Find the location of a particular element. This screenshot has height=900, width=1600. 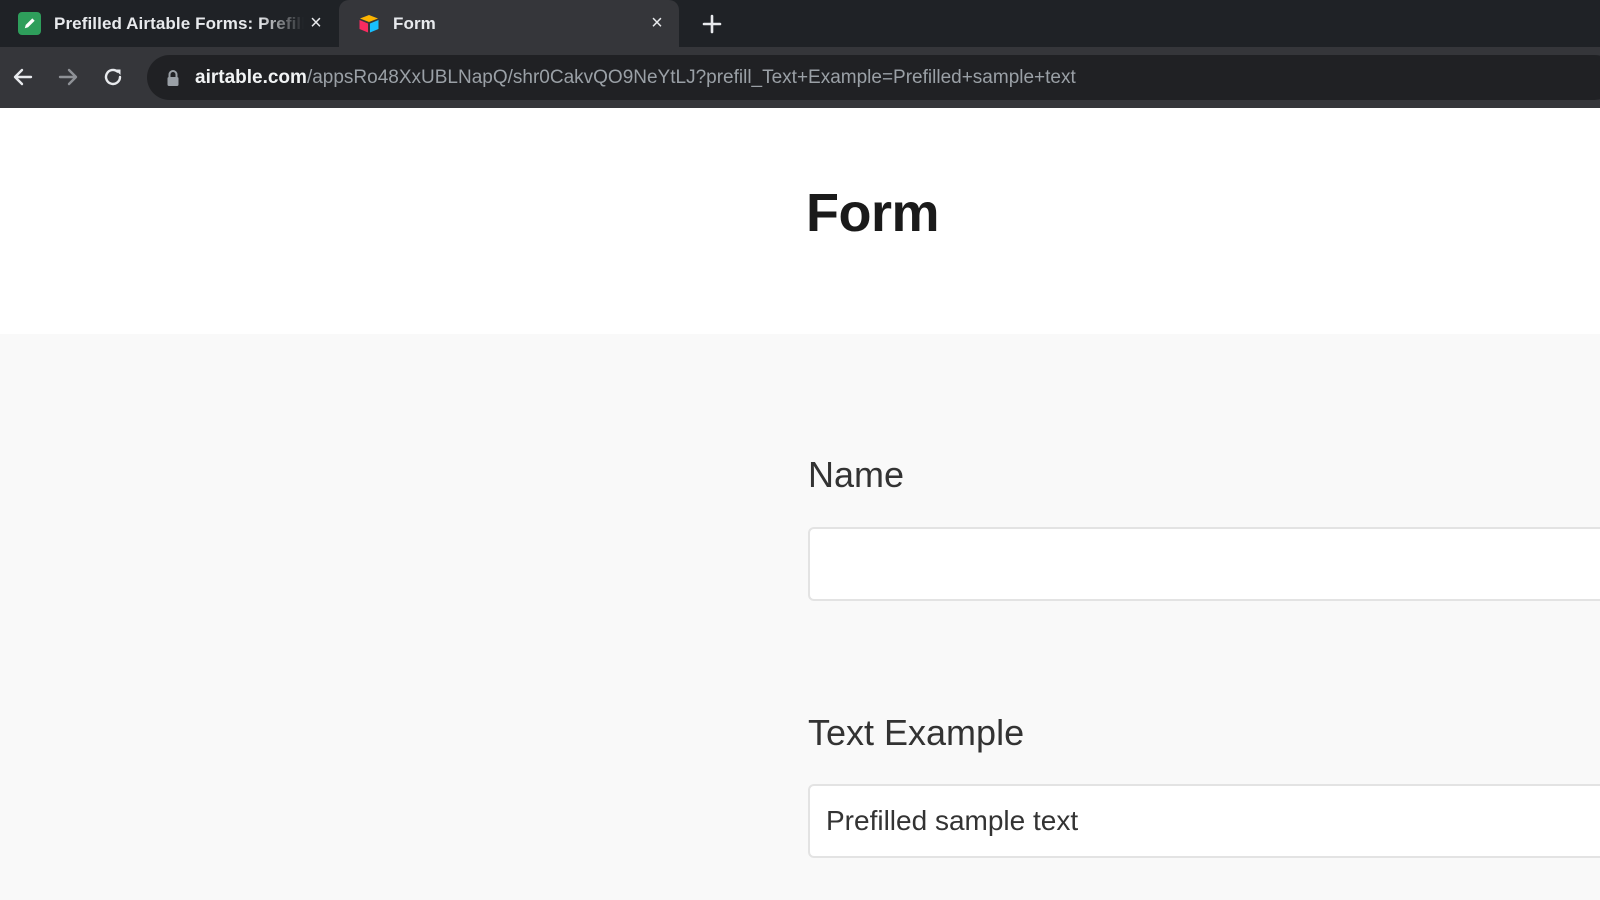

arrow-right-icon is located at coordinates (68, 77).